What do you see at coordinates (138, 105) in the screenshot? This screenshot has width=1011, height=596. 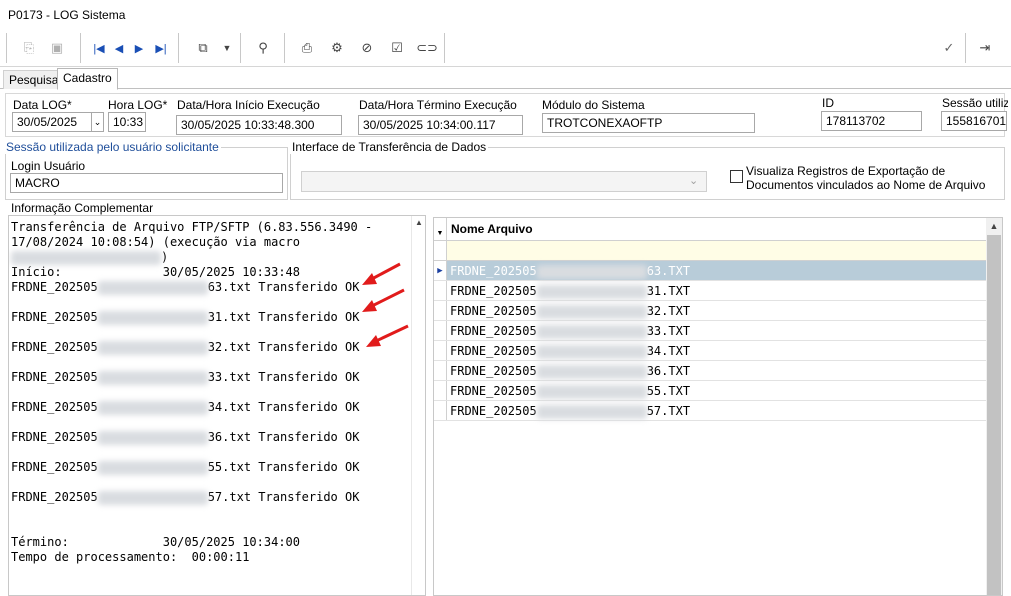 I see `hora-log-label: Hora LOG*` at bounding box center [138, 105].